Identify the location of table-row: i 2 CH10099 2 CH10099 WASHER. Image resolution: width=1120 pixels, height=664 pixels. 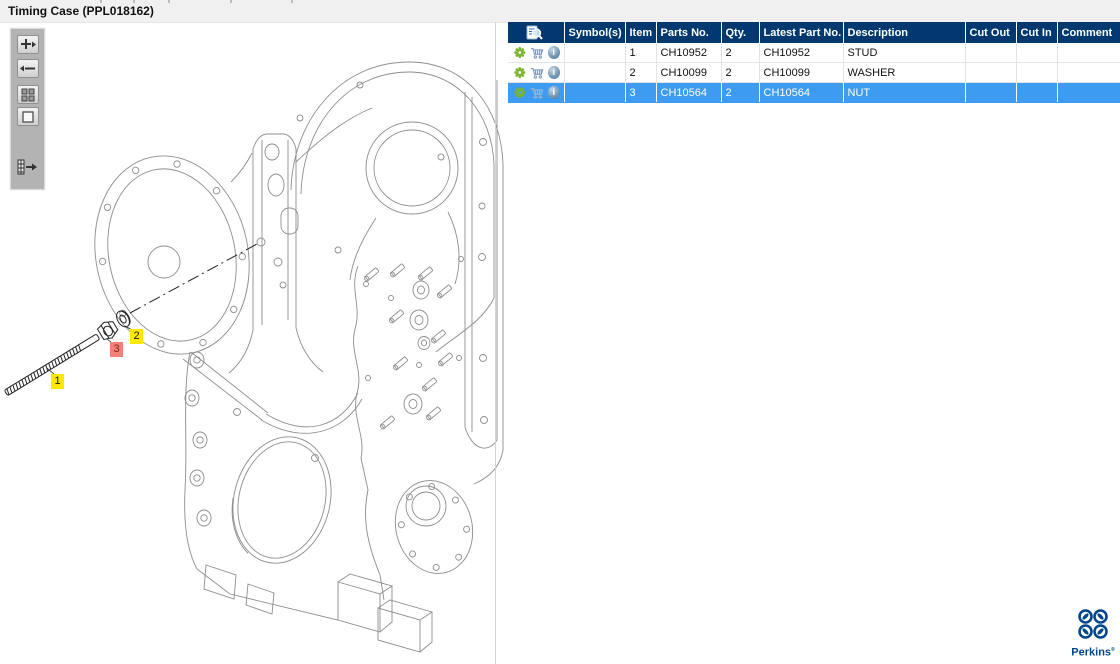
(814, 72).